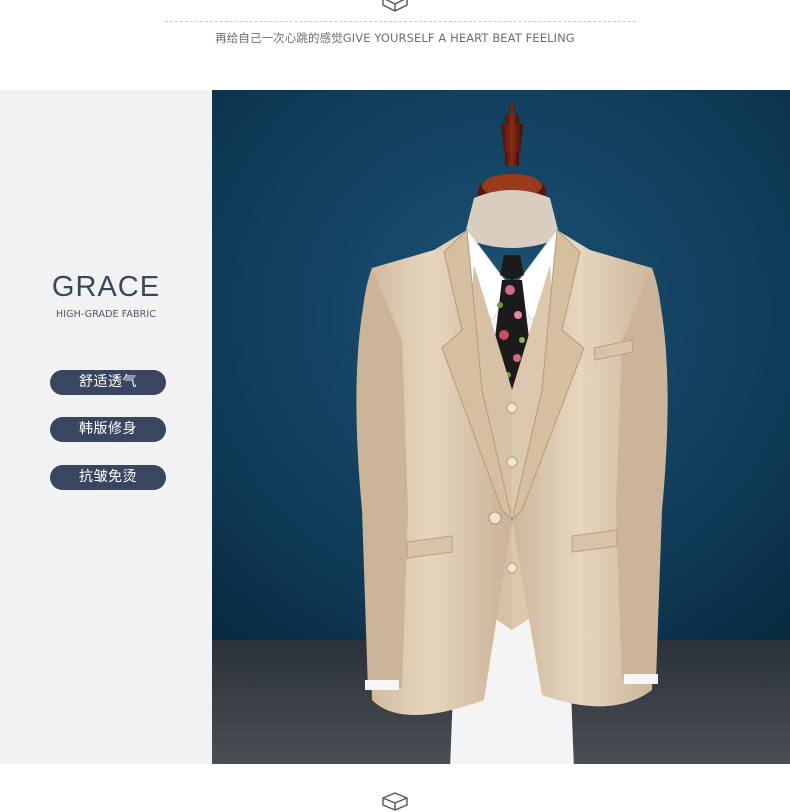  What do you see at coordinates (106, 287) in the screenshot?
I see `feature-title: GRACE` at bounding box center [106, 287].